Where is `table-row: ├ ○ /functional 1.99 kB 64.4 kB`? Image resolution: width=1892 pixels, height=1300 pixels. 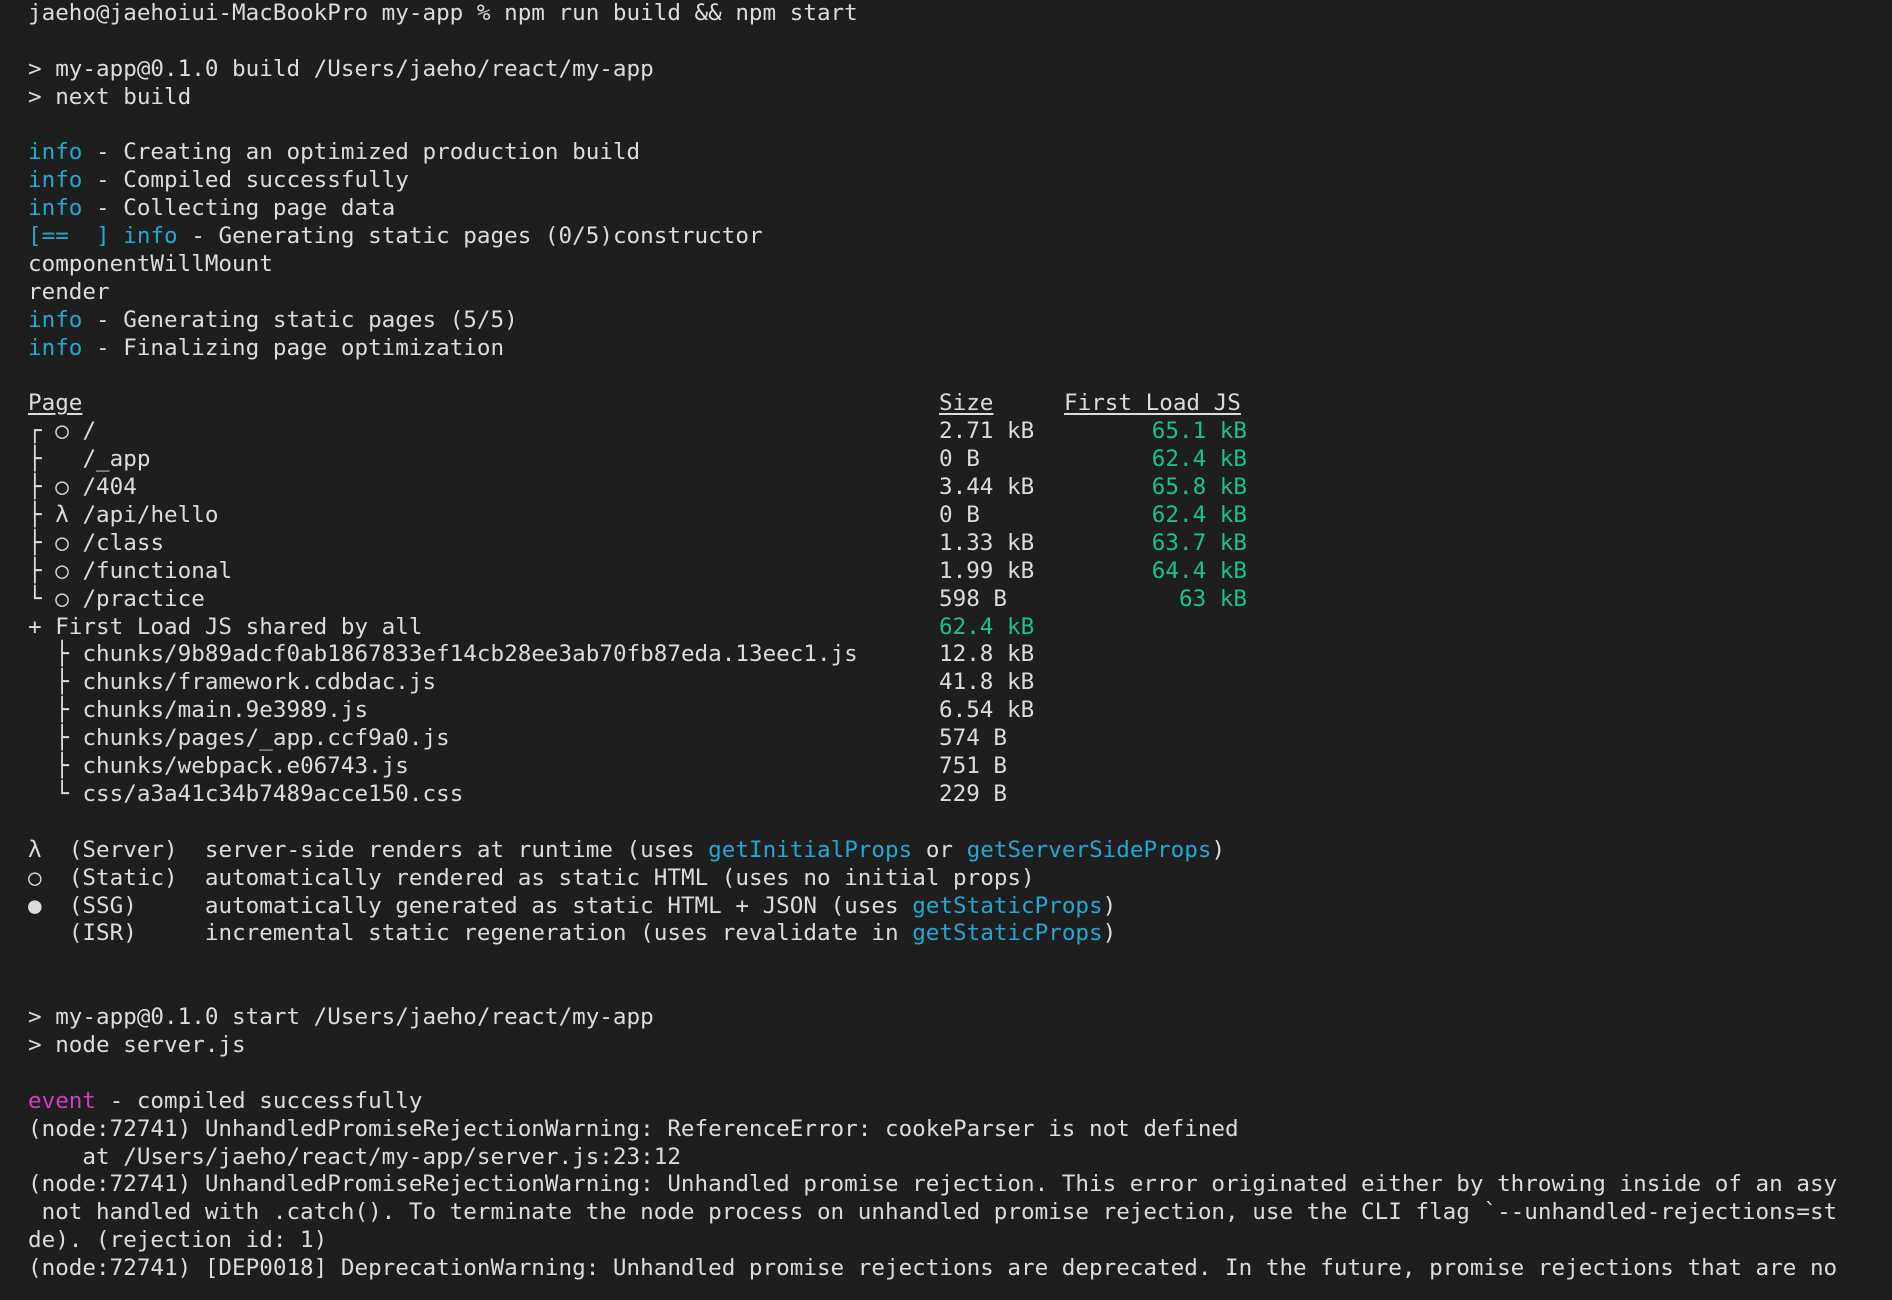
table-row: ├ ○ /functional 1.99 kB 64.4 kB is located at coordinates (960, 572).